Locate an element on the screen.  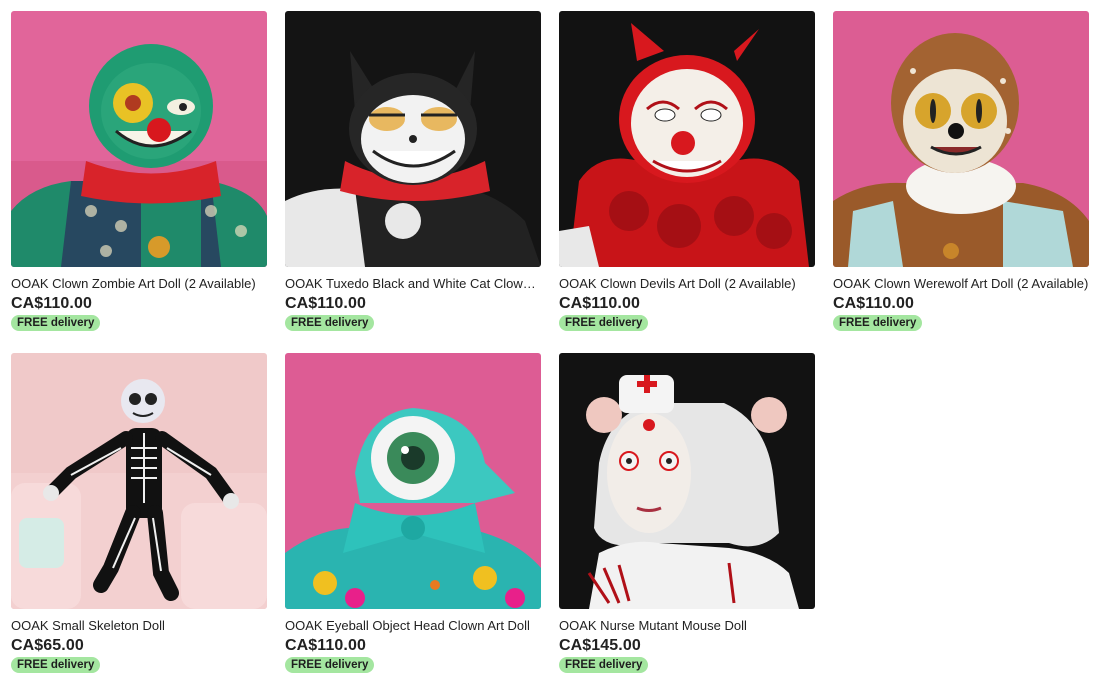
listing-price: CA$65.00 is located at coordinates (47, 645).